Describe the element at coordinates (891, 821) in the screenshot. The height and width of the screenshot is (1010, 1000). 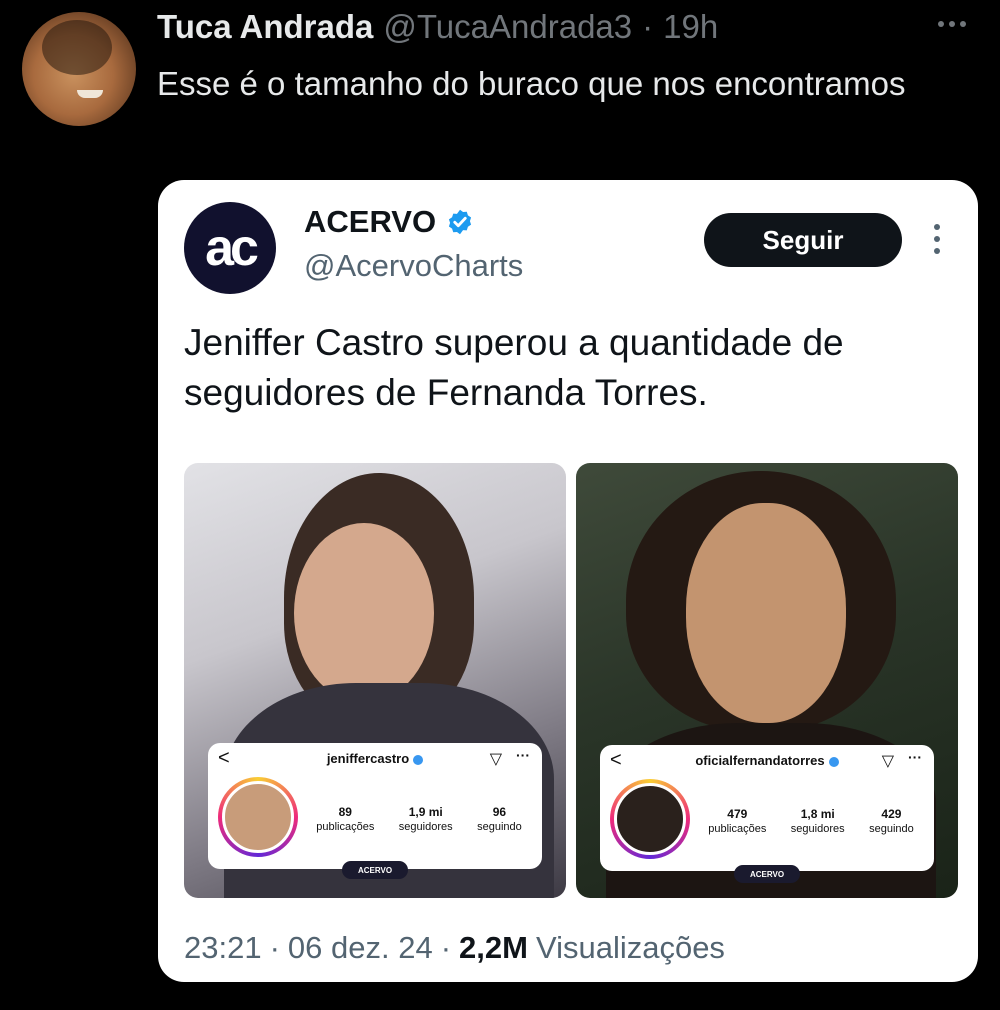
I see `profile-stat-following: 429 seguindo` at that location.